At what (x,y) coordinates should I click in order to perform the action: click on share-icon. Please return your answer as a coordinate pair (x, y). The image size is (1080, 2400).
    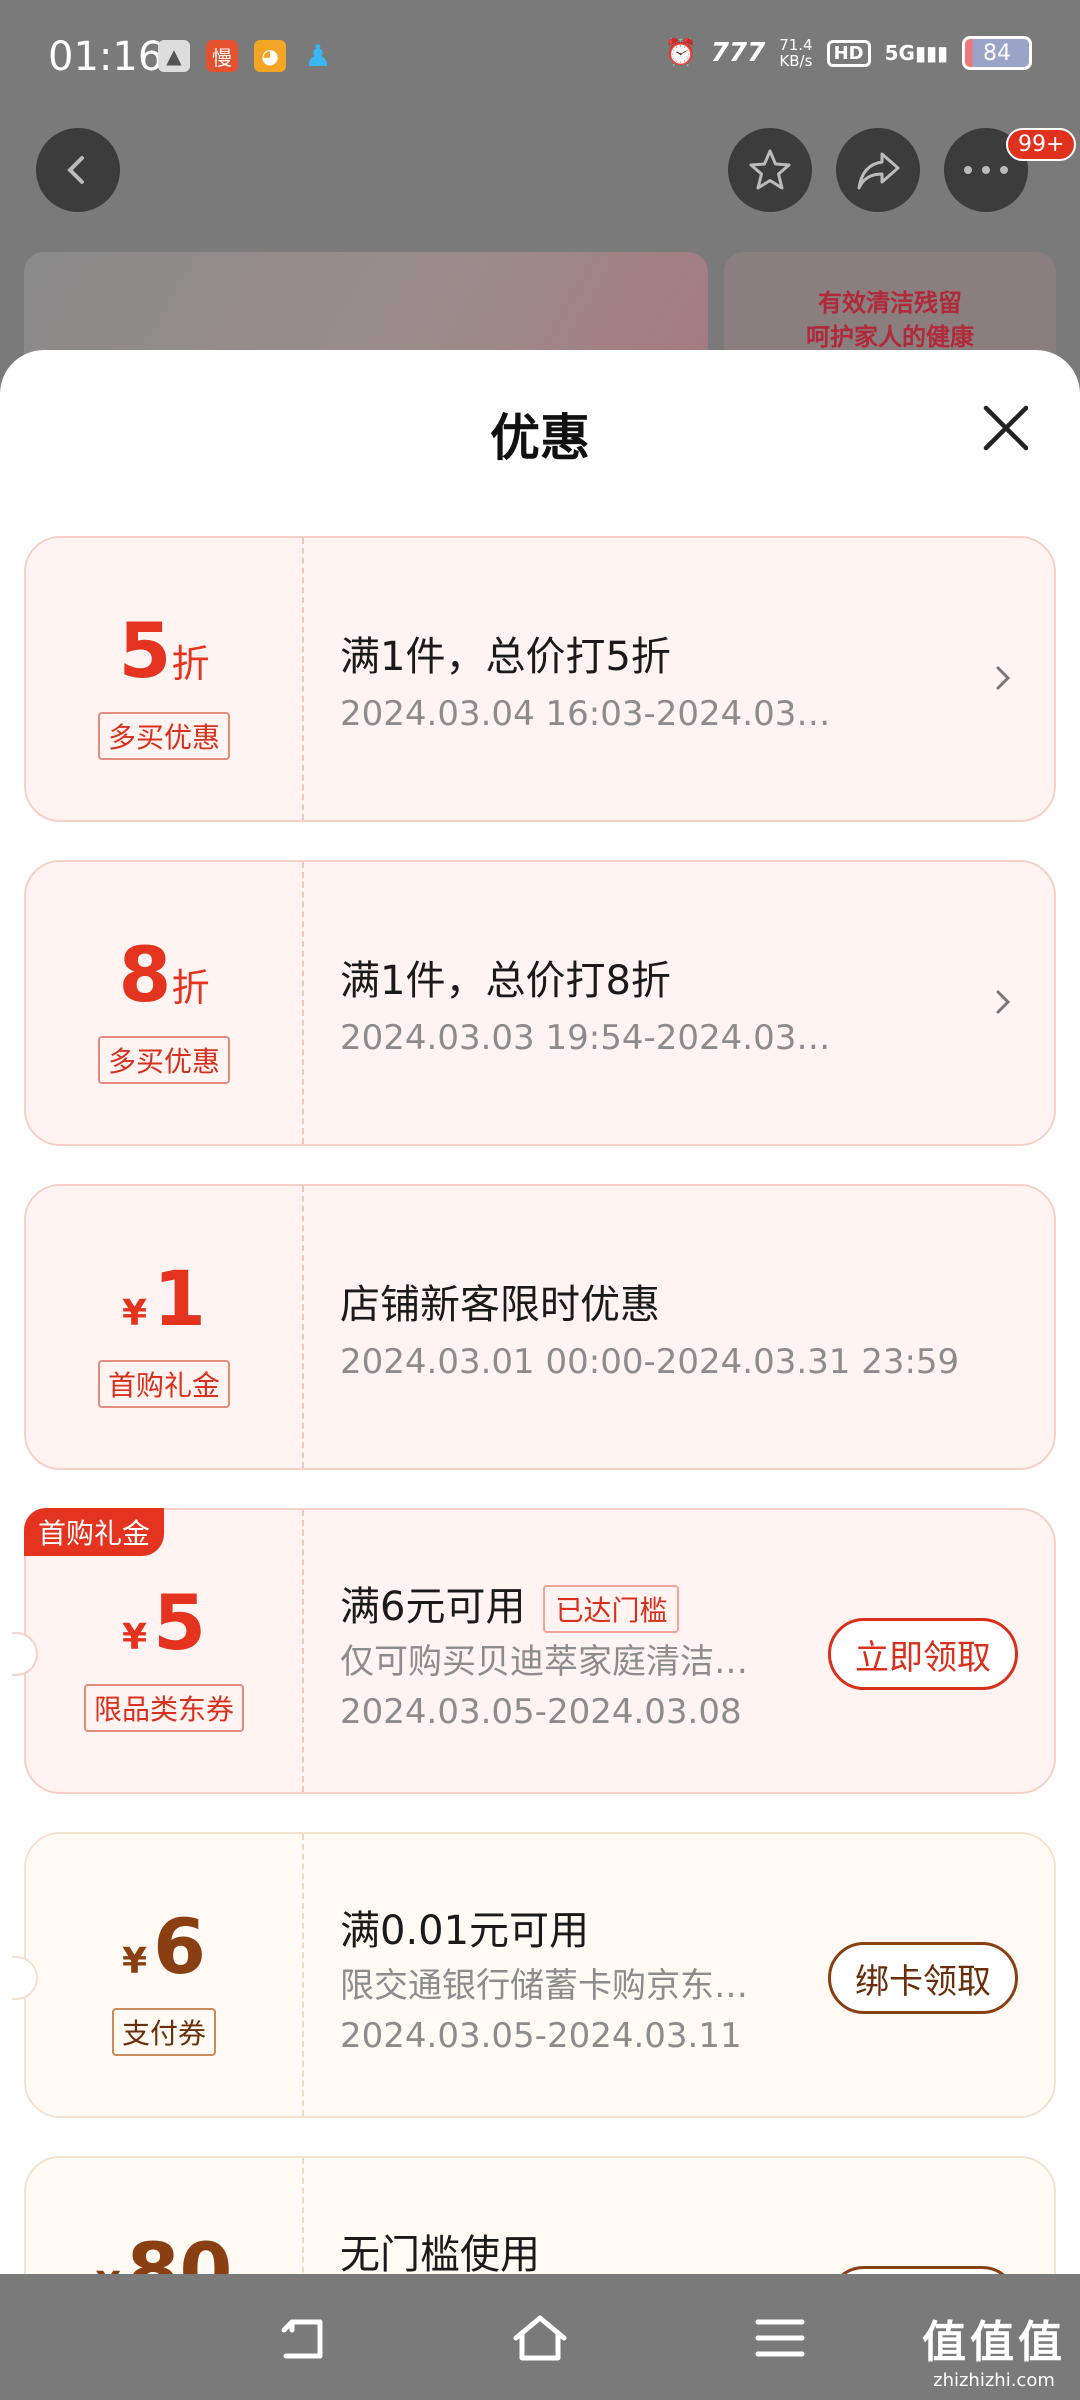
    Looking at the image, I should click on (878, 171).